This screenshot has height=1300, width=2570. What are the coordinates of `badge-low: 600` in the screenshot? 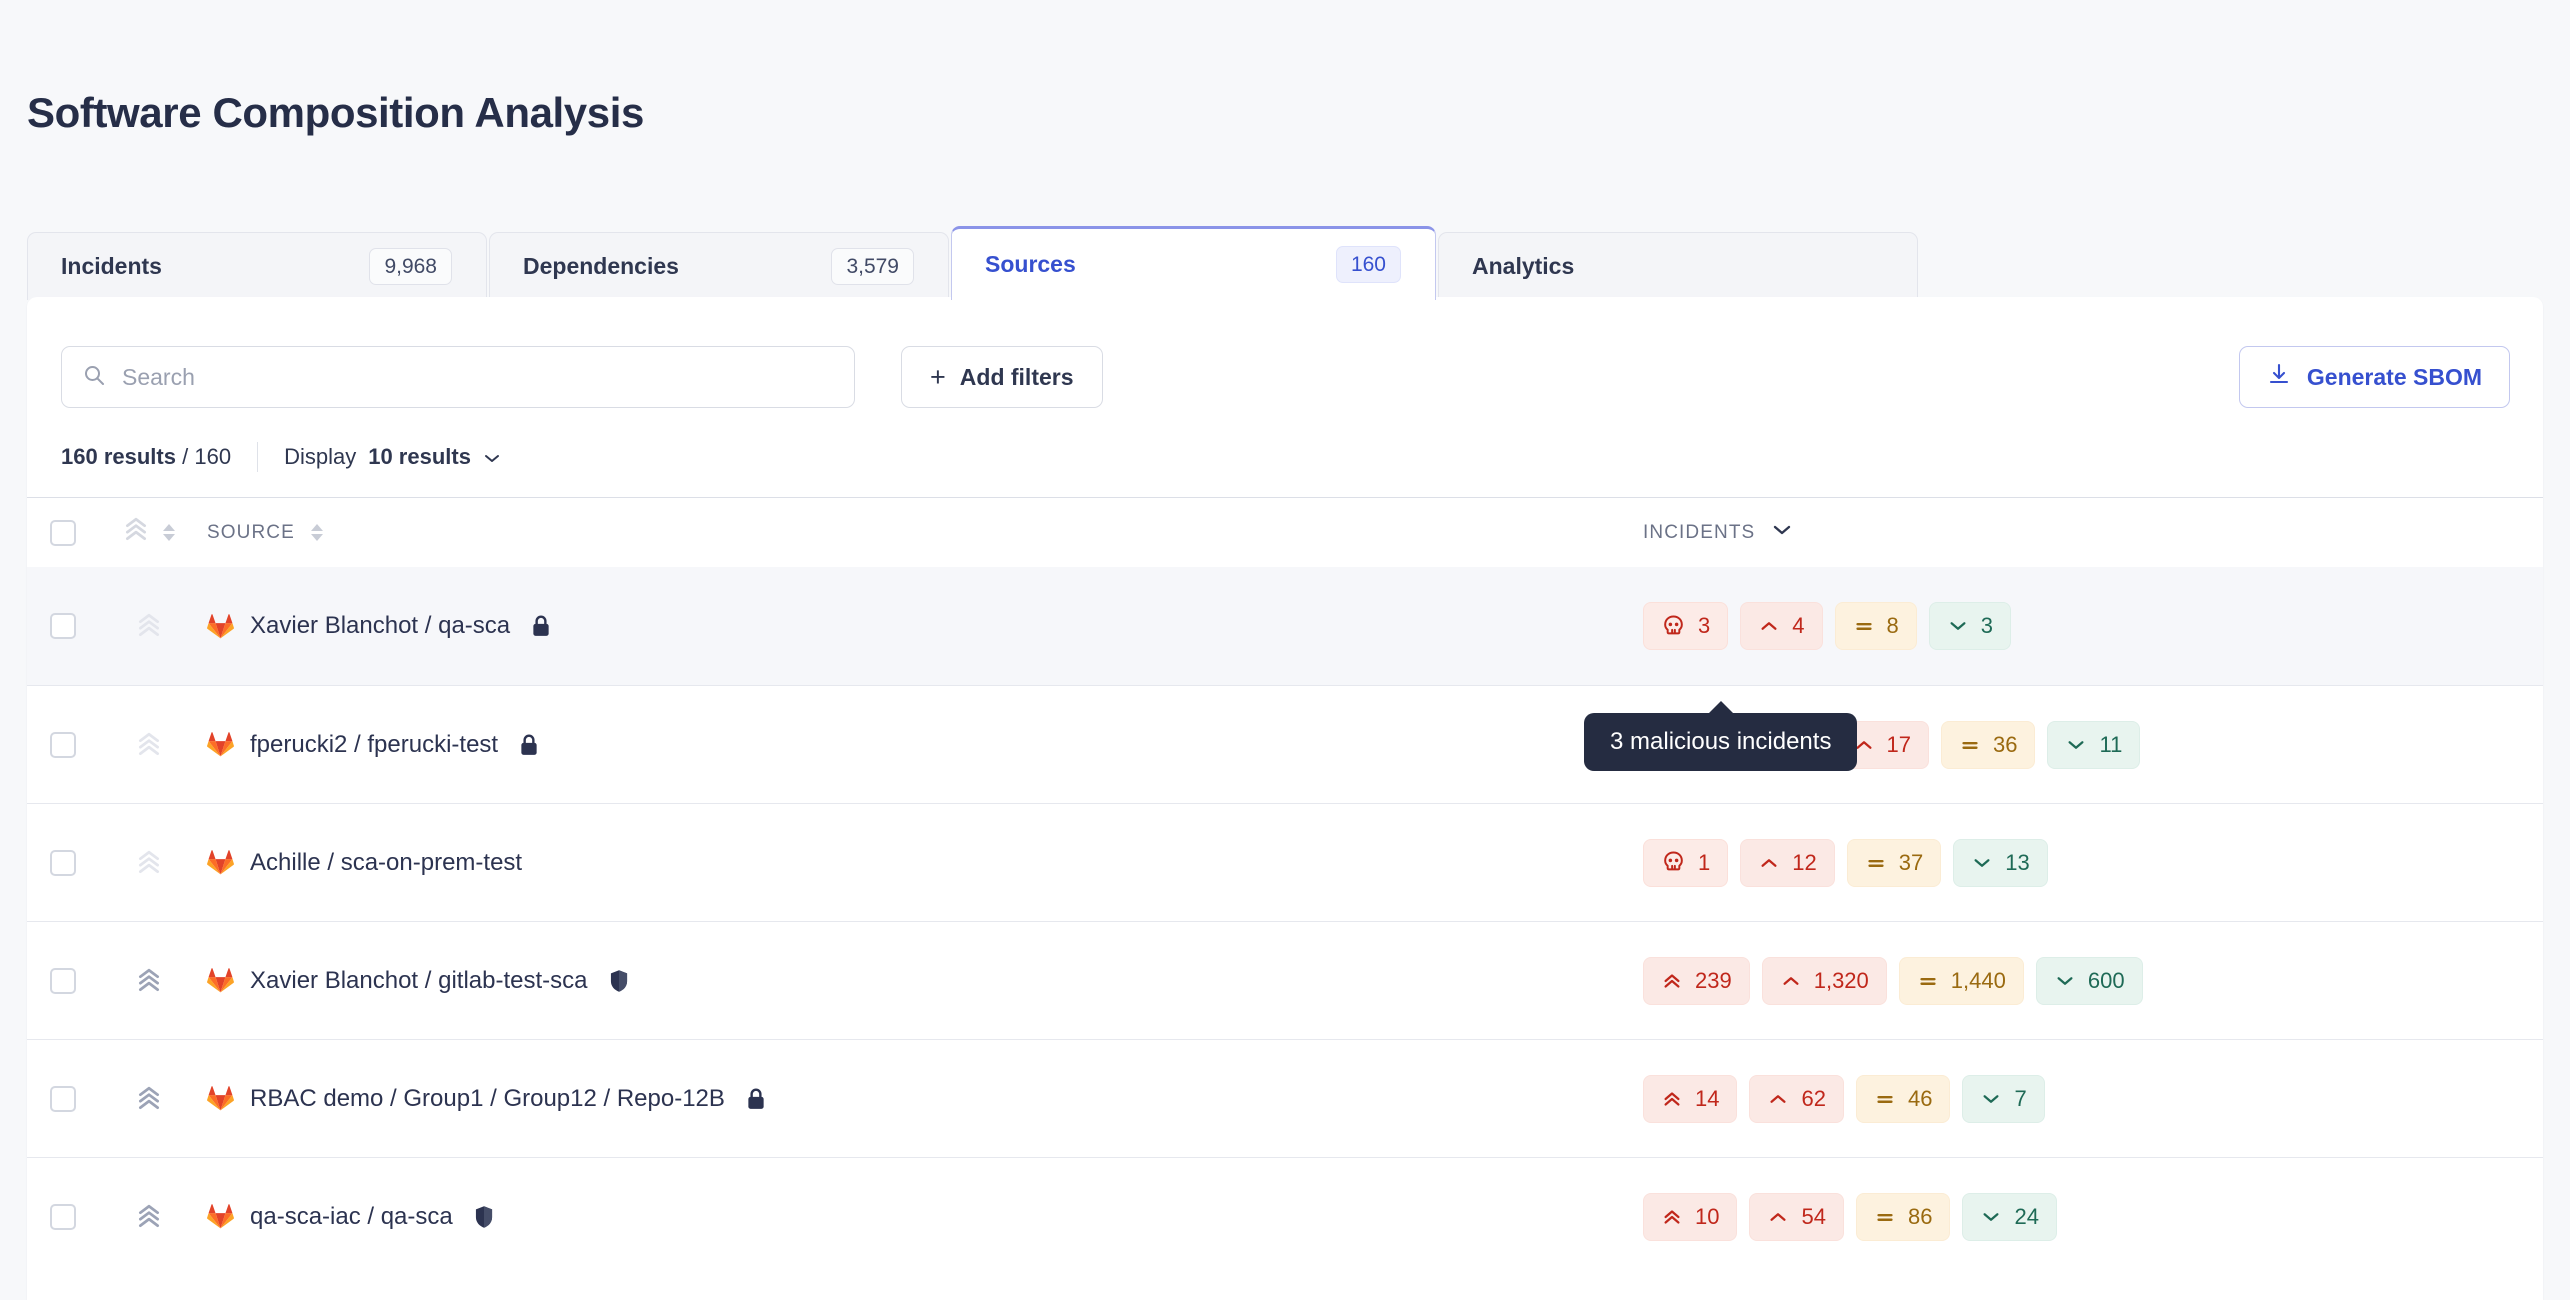 It's located at (2089, 980).